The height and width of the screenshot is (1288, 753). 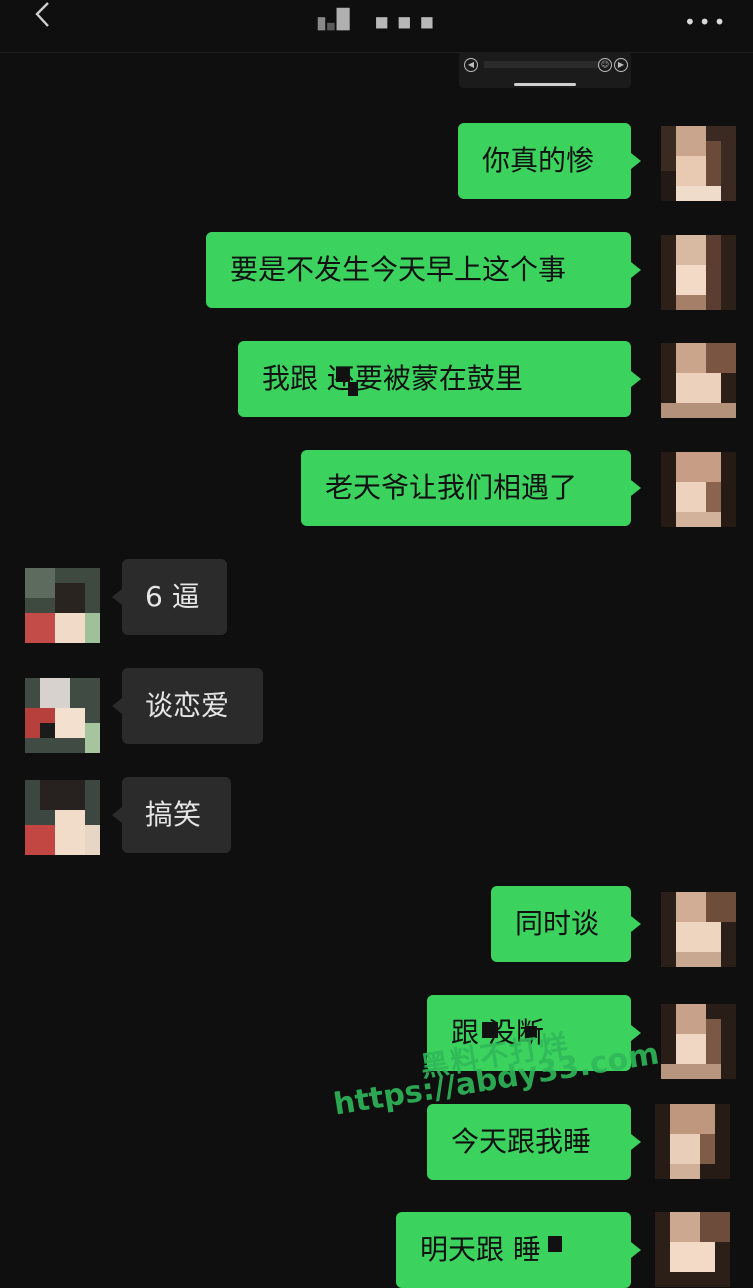 What do you see at coordinates (542, 64) in the screenshot?
I see `player-track` at bounding box center [542, 64].